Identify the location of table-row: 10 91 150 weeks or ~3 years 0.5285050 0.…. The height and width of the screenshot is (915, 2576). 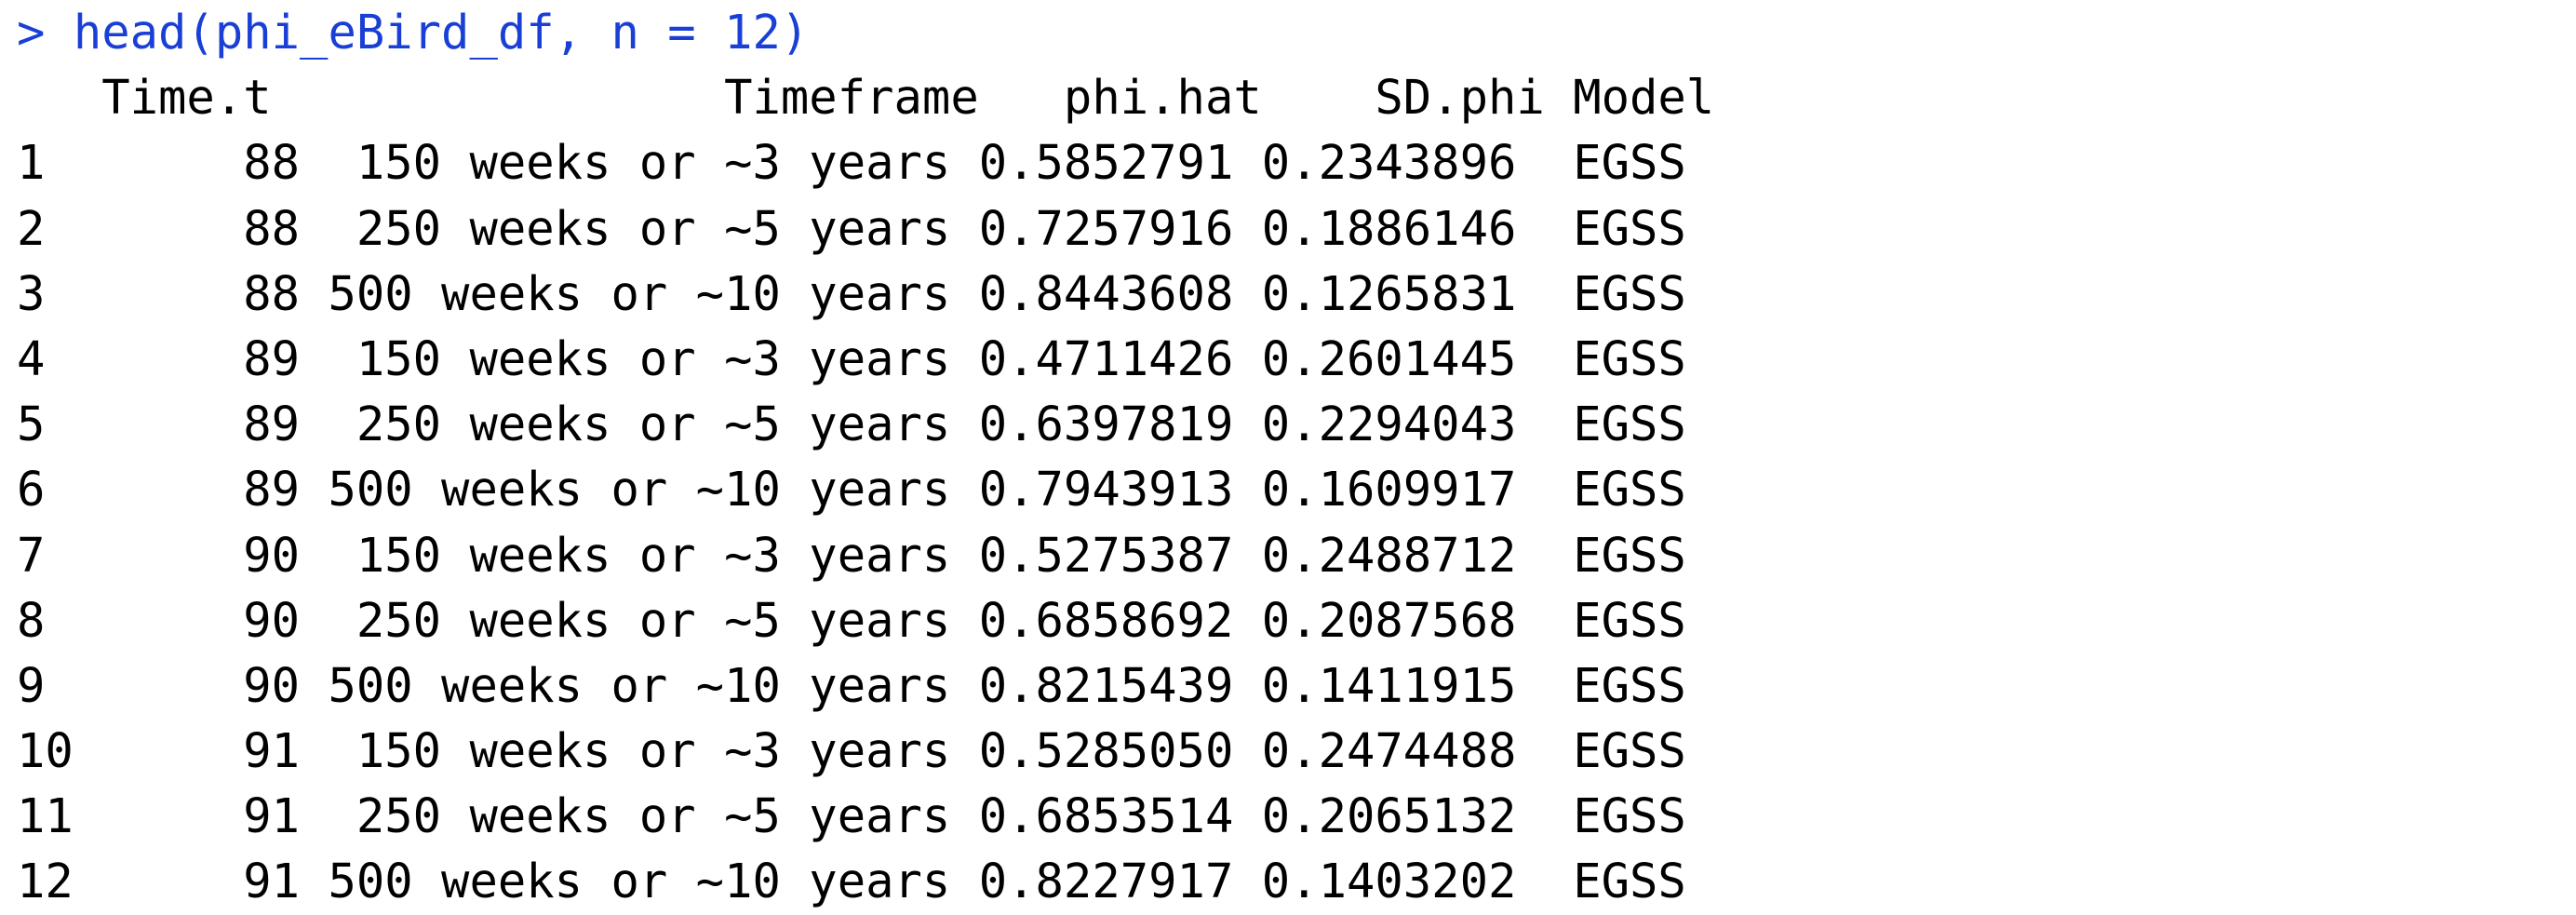
(851, 751).